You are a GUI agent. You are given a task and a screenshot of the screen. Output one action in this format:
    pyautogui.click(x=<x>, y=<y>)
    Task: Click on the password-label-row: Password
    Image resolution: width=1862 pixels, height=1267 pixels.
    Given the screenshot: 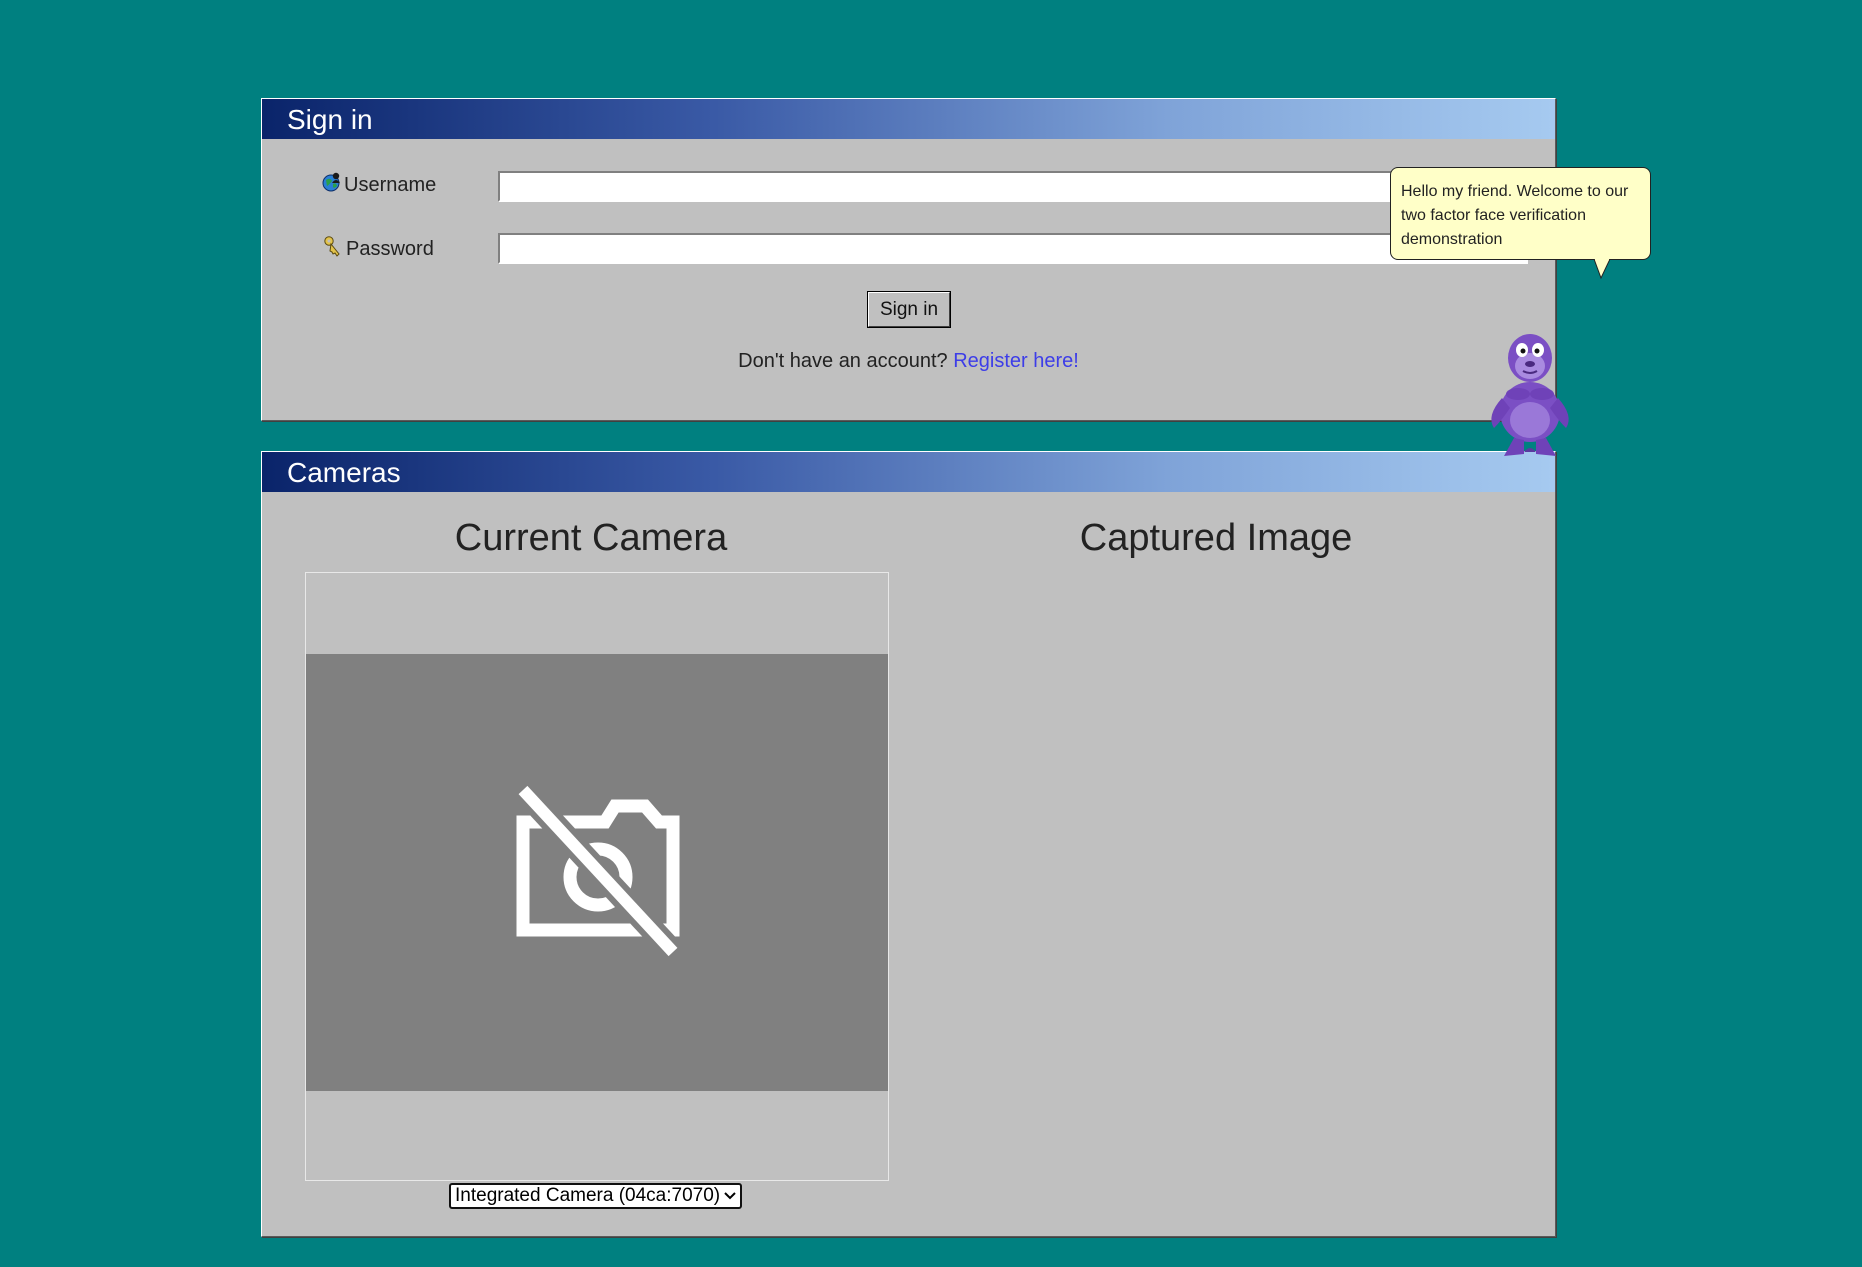 What is the action you would take?
    pyautogui.click(x=378, y=249)
    